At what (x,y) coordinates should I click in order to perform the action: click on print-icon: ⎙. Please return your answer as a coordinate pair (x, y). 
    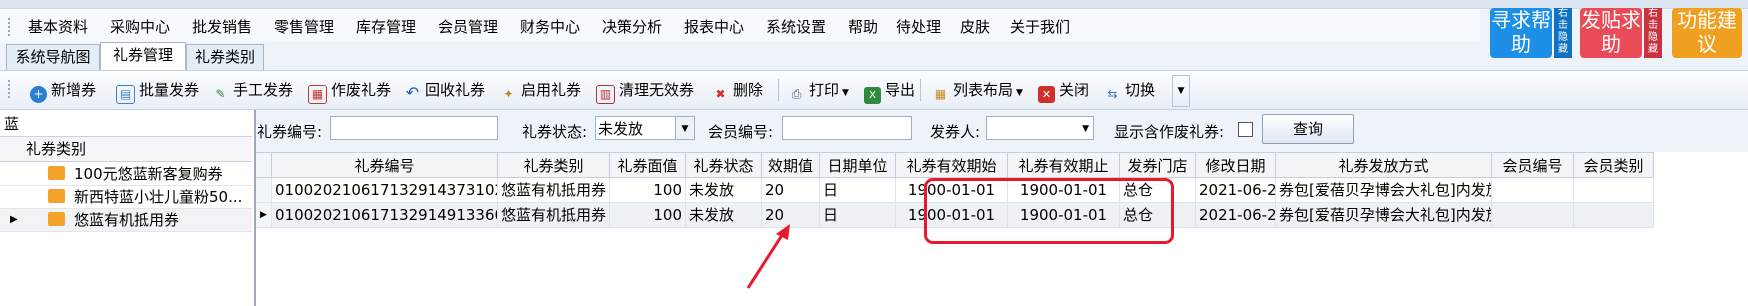
    Looking at the image, I should click on (796, 94).